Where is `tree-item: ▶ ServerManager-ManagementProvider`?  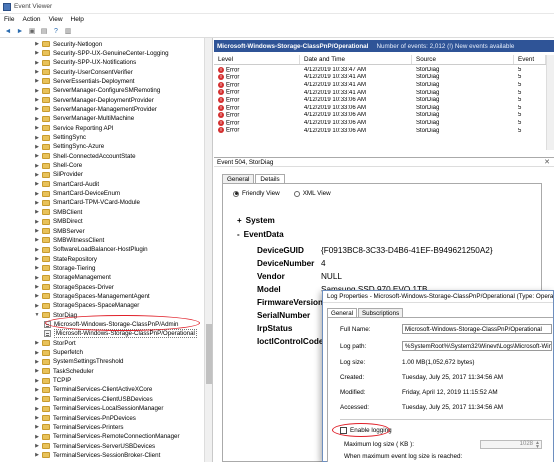
tree-item: ▶ ServerManager-ManagementProvider is located at coordinates (95, 109).